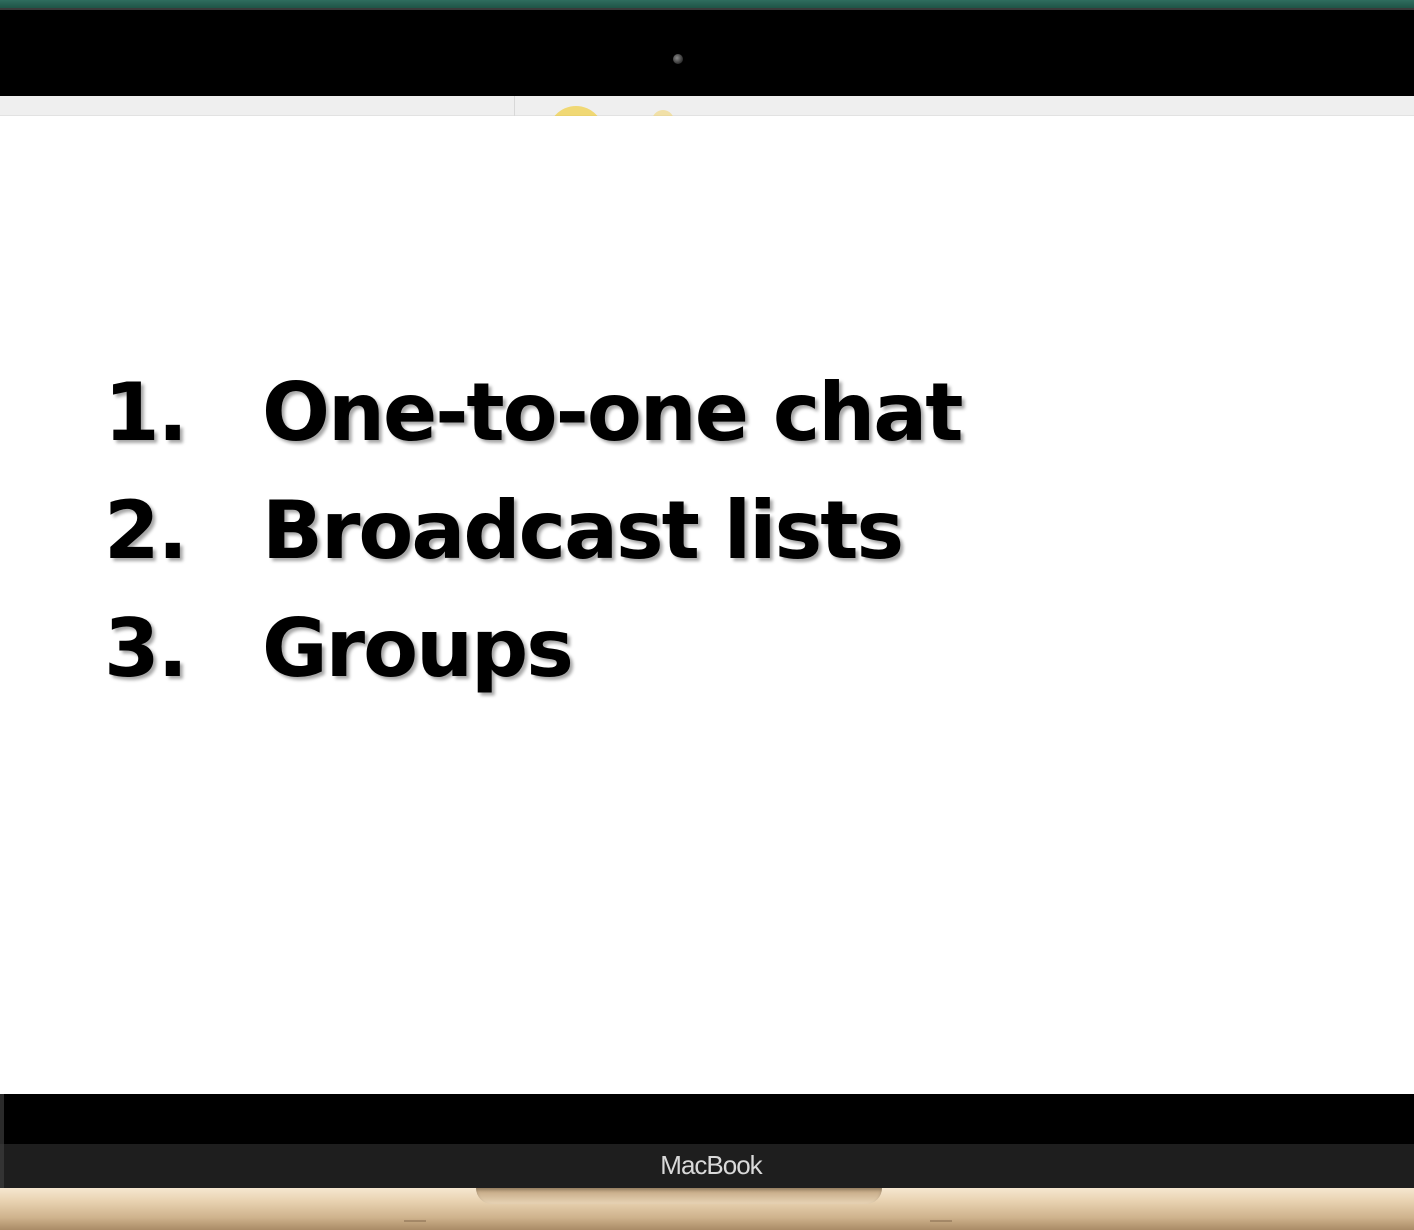 The image size is (1414, 1230). What do you see at coordinates (707, 1209) in the screenshot?
I see `laptop-base` at bounding box center [707, 1209].